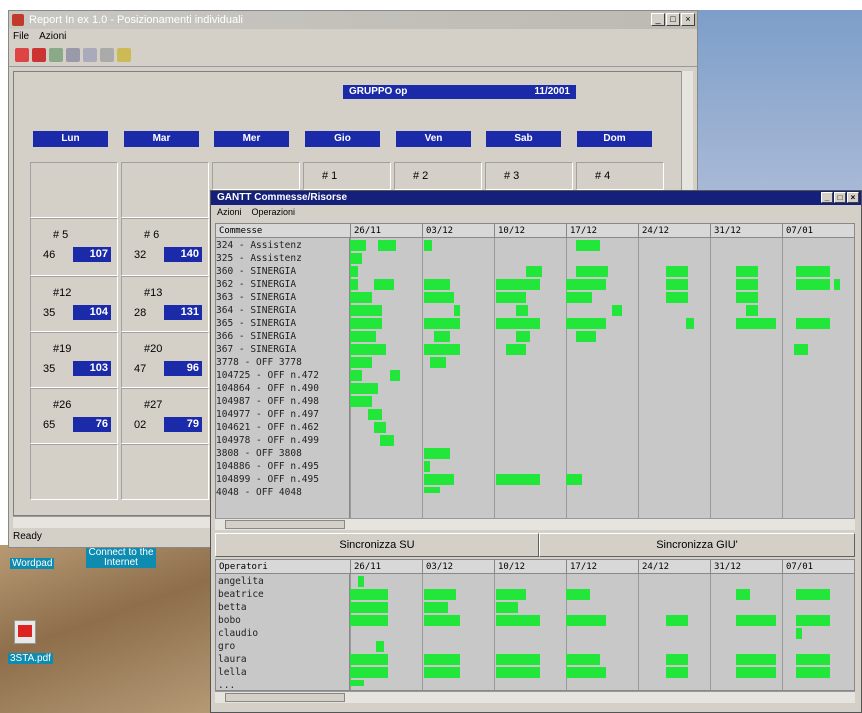  I want to click on operatore-row-label: beatrice, so click(241, 594).